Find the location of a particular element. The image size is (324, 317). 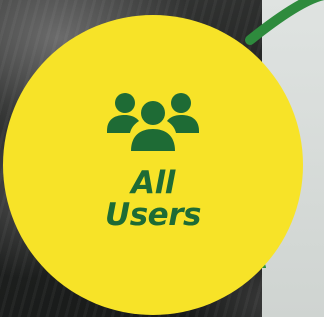

badge-label-line2: Users is located at coordinates (153, 215).